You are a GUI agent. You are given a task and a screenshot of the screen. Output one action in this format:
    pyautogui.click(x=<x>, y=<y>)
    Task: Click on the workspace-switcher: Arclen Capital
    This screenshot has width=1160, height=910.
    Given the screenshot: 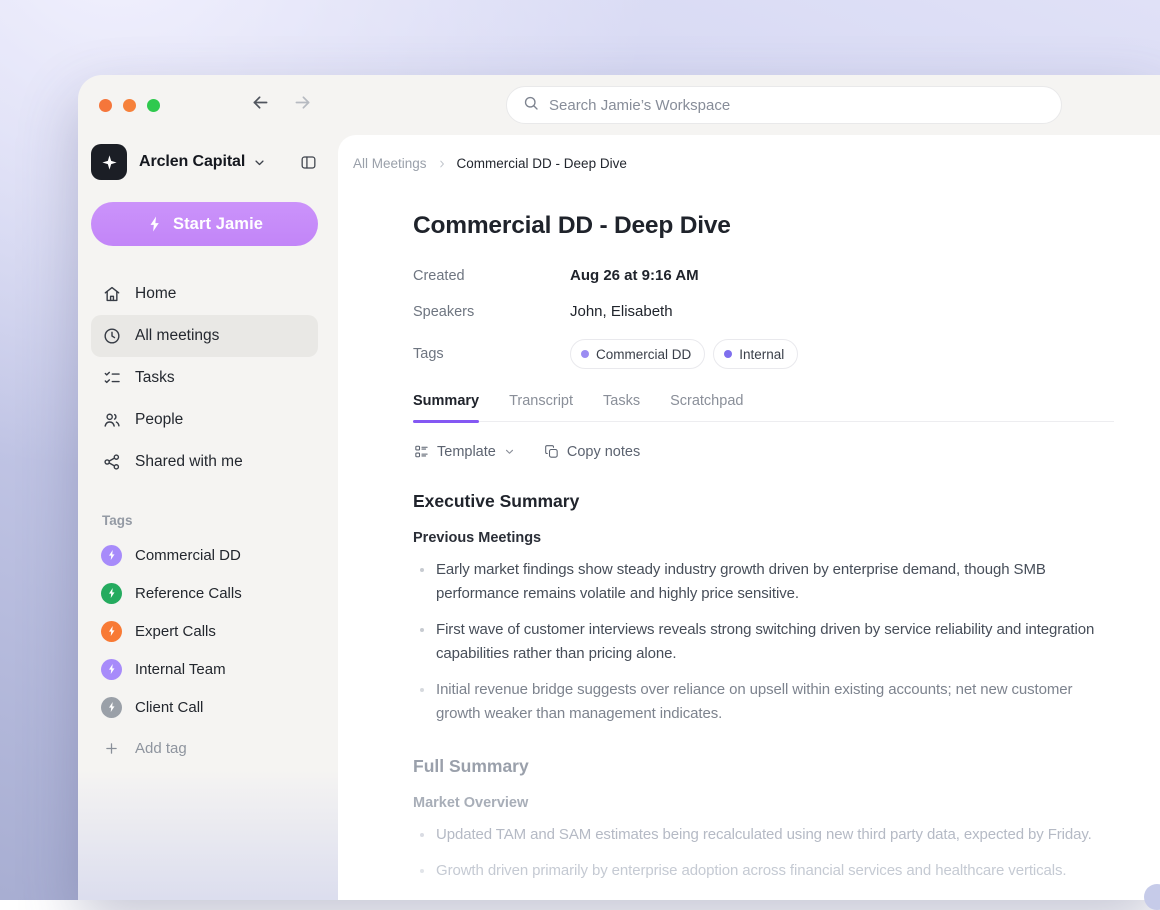 What is the action you would take?
    pyautogui.click(x=204, y=162)
    